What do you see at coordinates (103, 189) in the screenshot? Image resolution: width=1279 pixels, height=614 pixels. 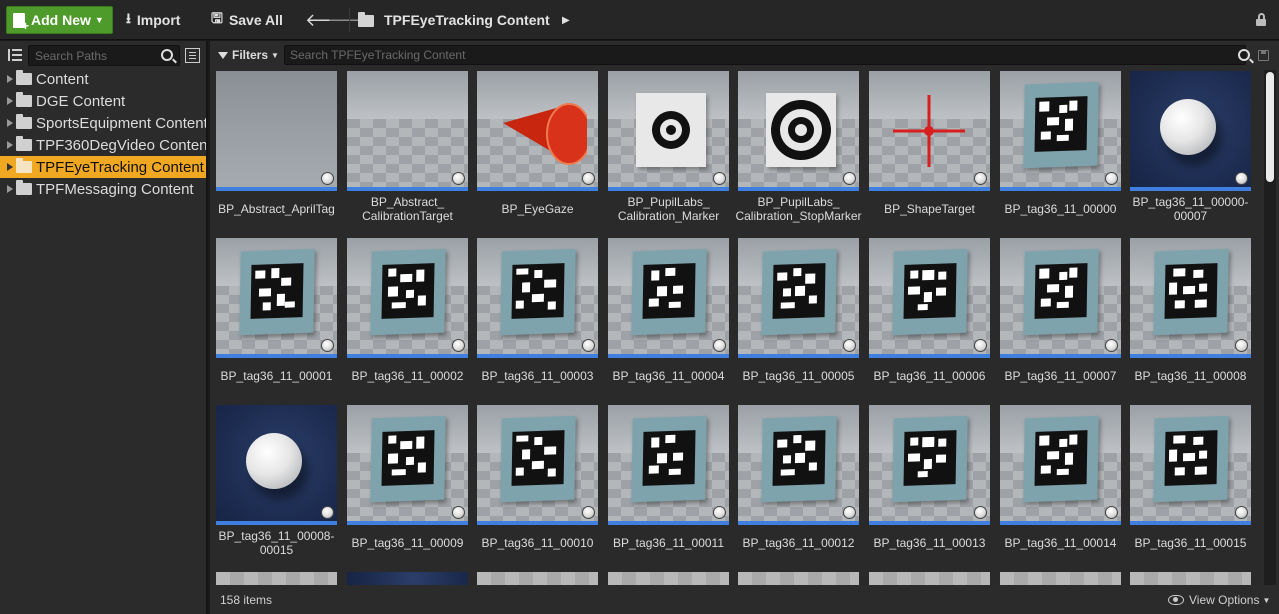 I see `folder-tree-item: TPFMessaging Content` at bounding box center [103, 189].